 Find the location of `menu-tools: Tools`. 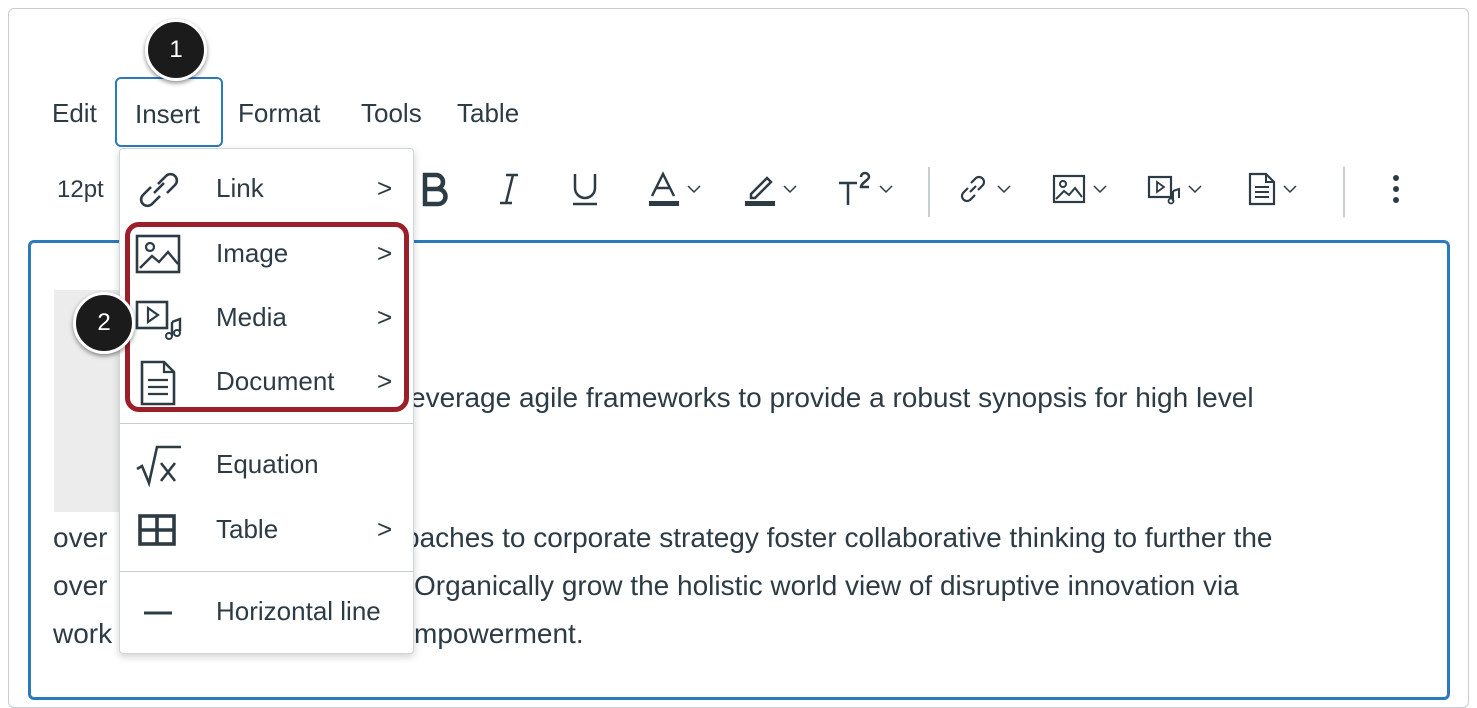

menu-tools: Tools is located at coordinates (391, 113).